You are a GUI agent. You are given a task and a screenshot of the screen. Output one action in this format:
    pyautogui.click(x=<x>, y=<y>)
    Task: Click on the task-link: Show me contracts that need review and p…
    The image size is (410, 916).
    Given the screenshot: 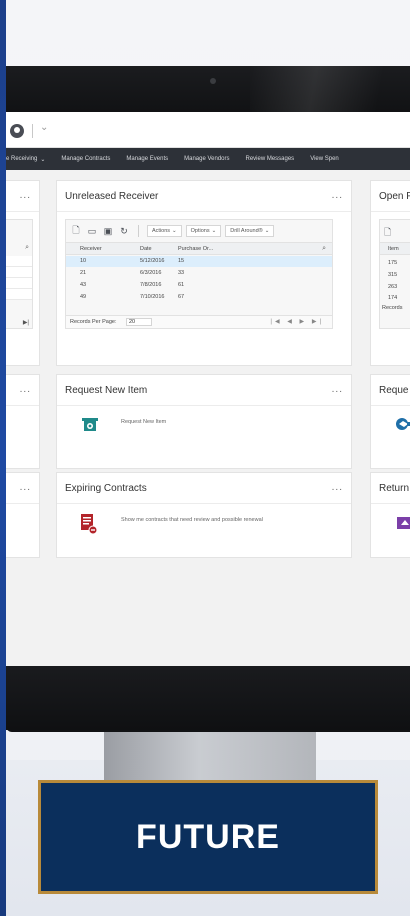 What is the action you would take?
    pyautogui.click(x=192, y=520)
    